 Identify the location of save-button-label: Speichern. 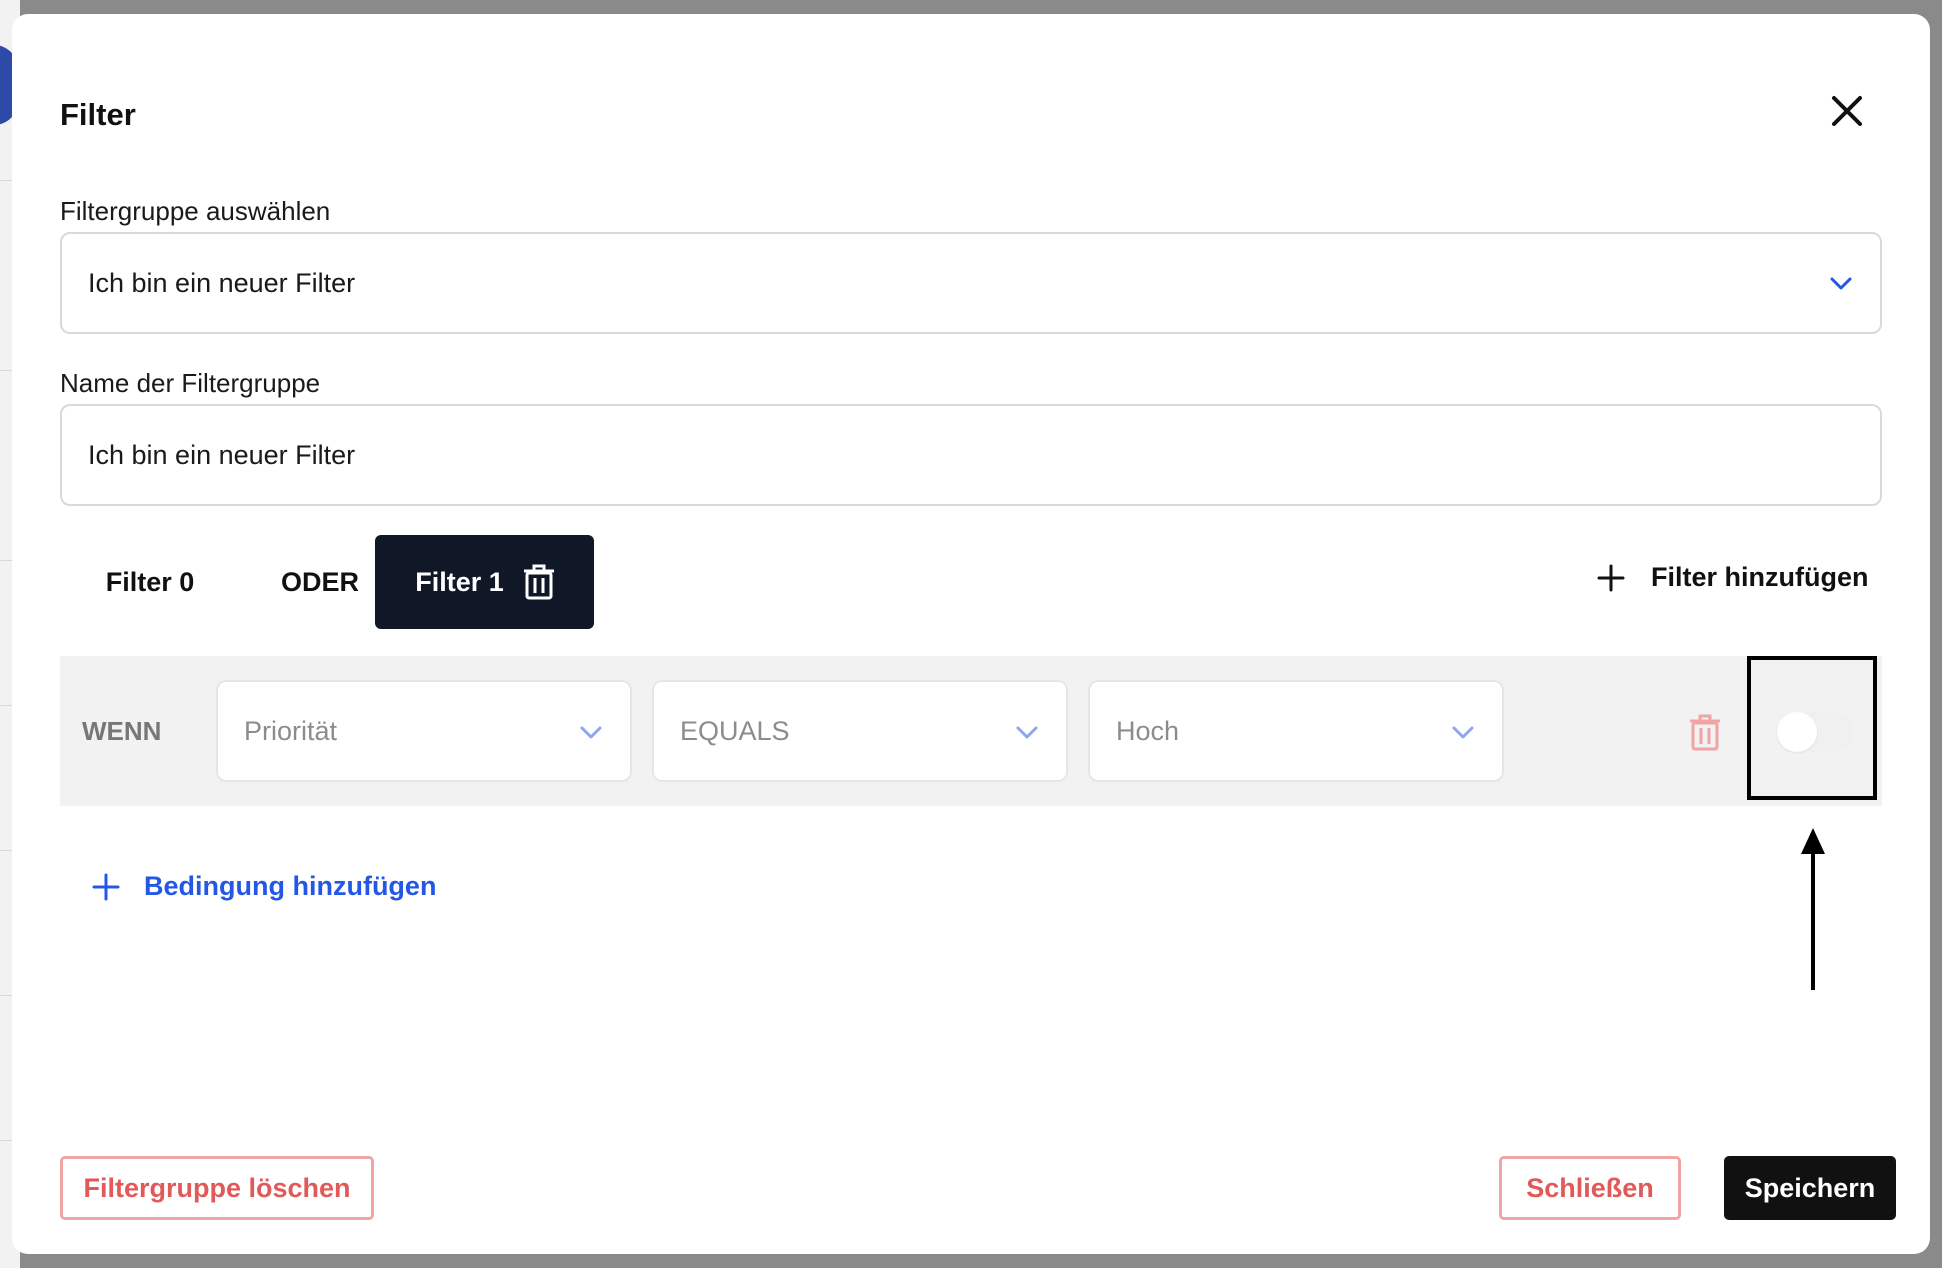
(1810, 1187).